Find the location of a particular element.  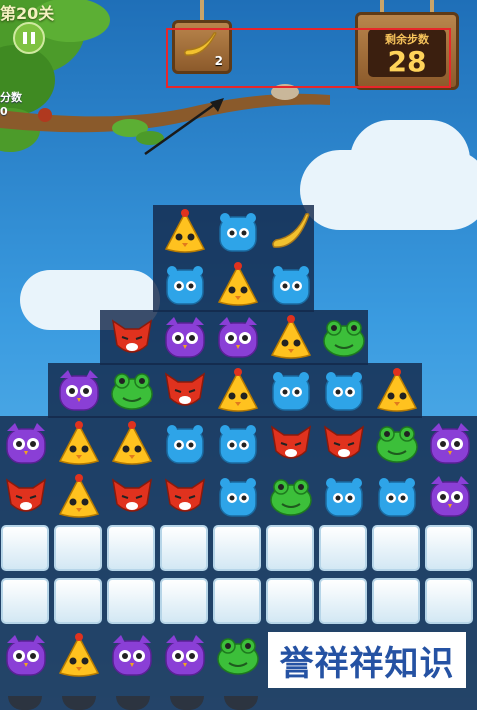

score-value: 0 is located at coordinates (4, 111).